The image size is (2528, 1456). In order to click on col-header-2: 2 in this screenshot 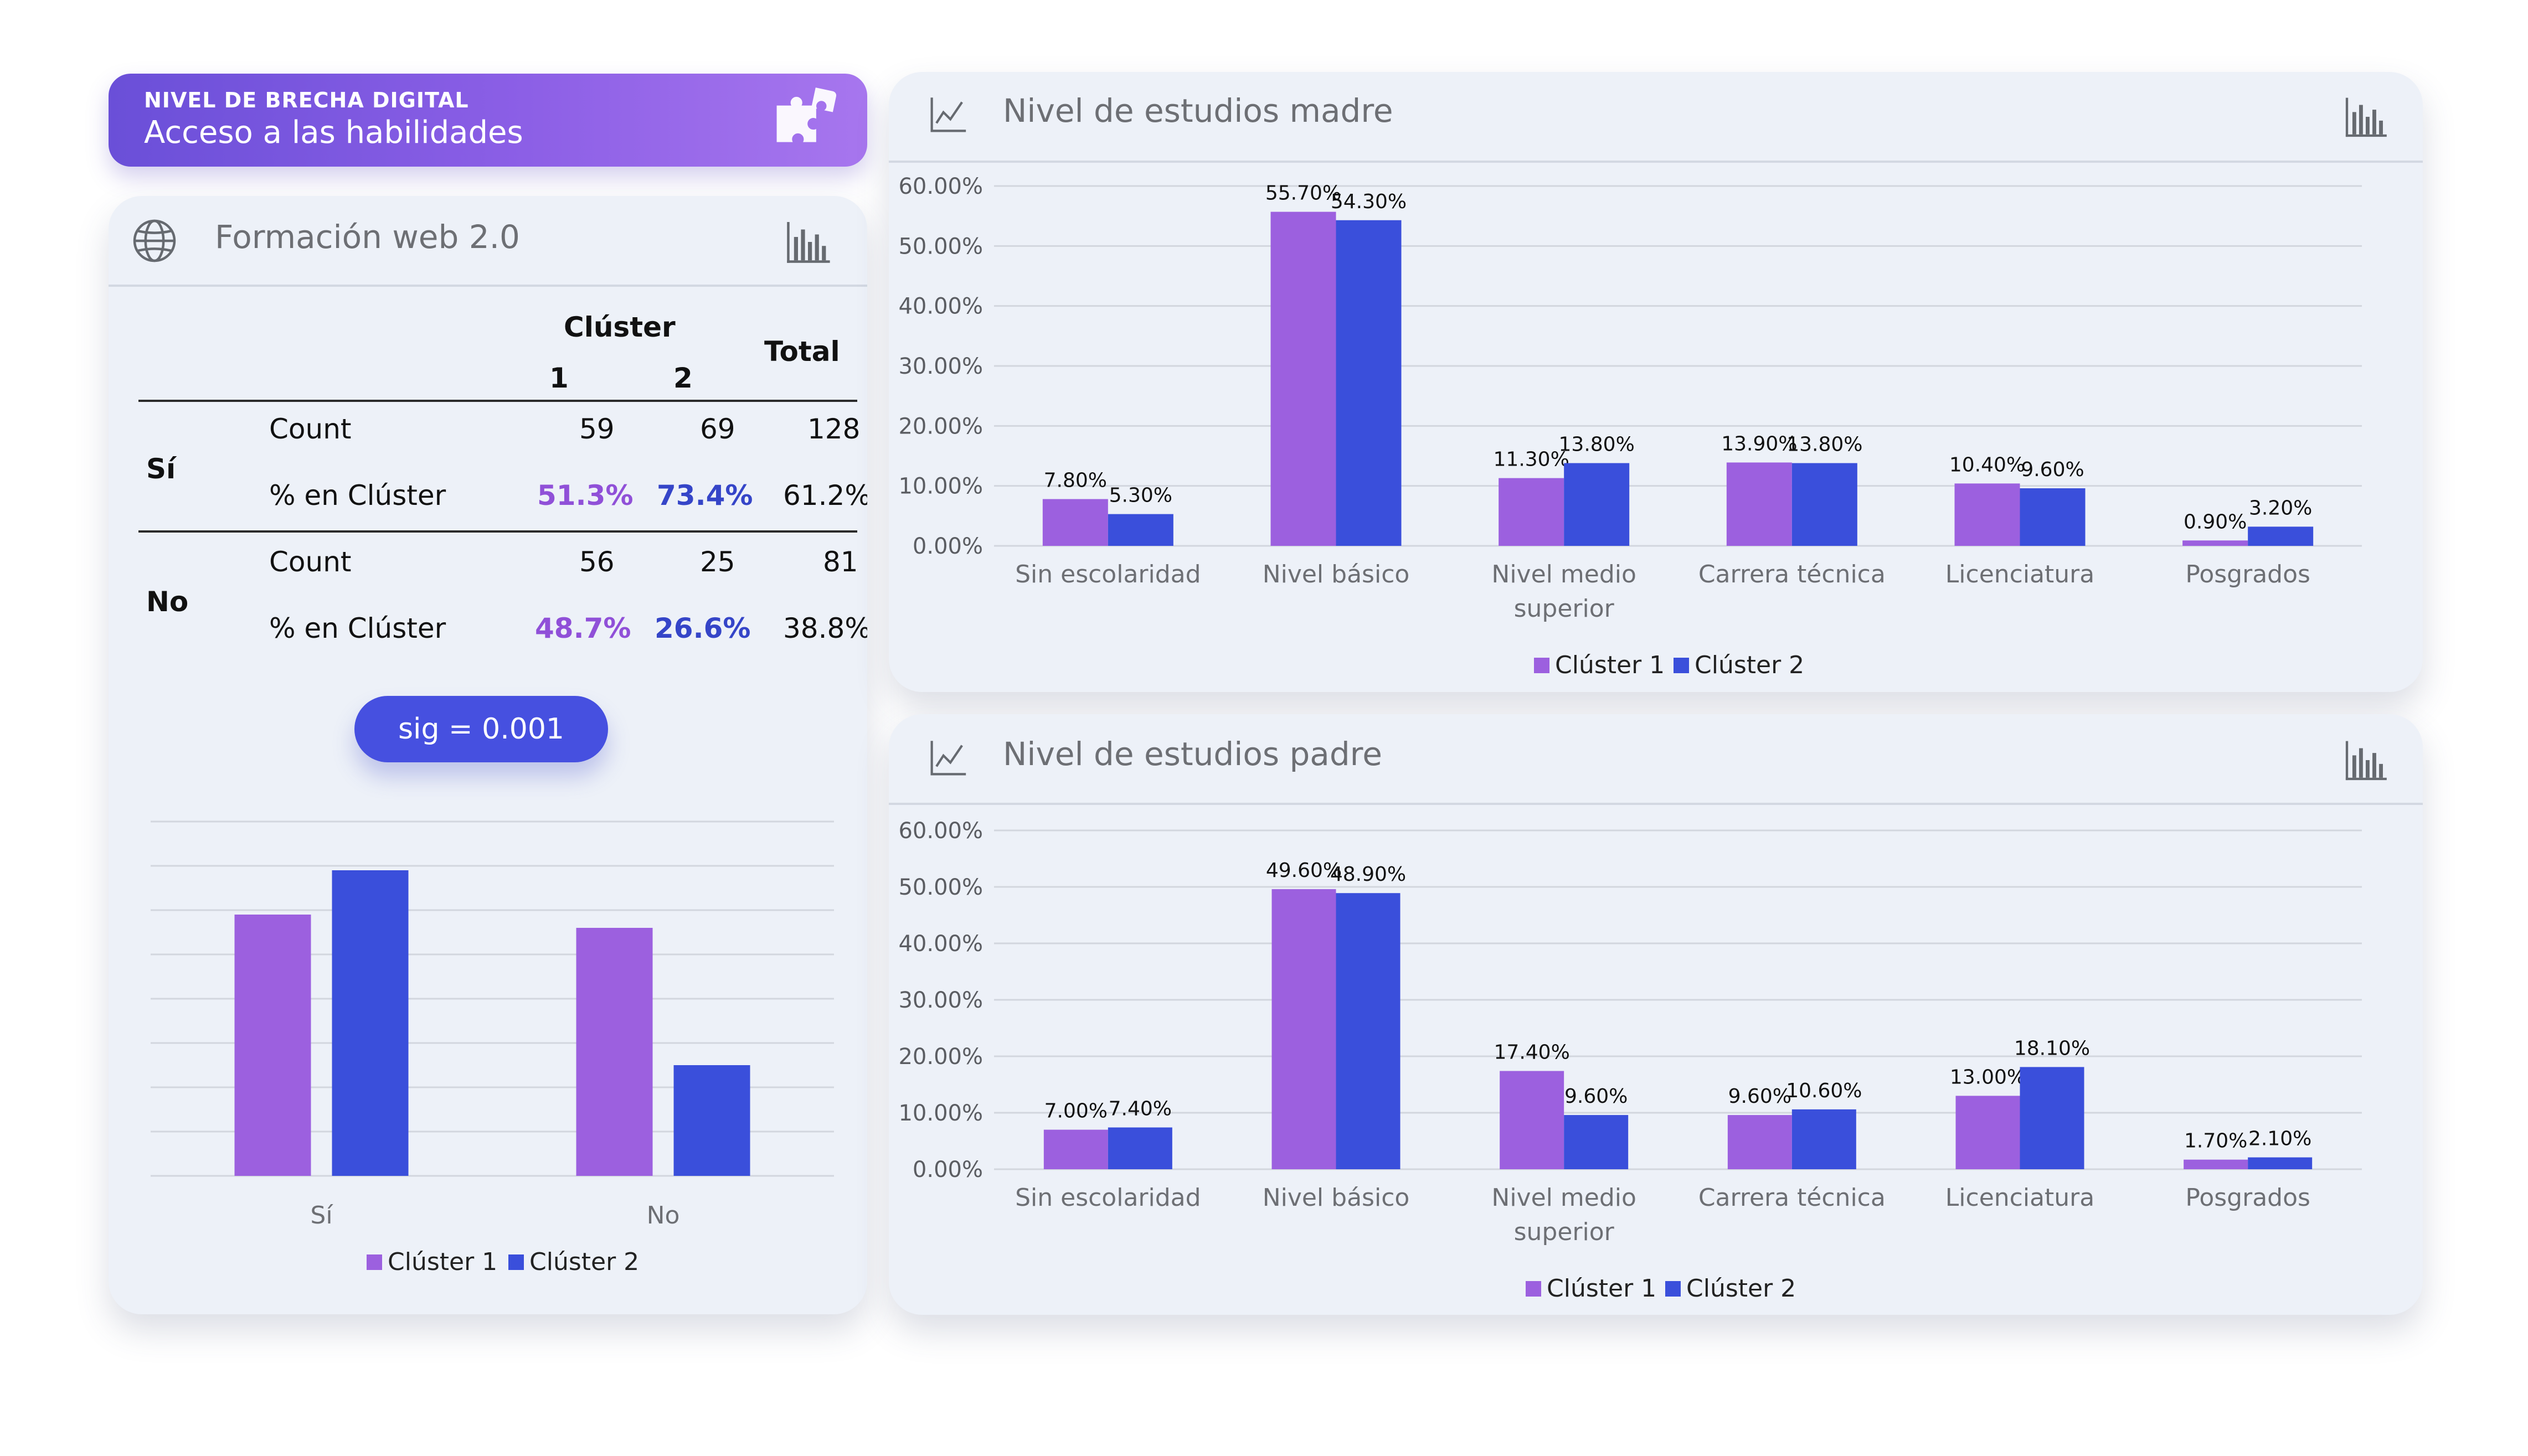, I will do `click(683, 378)`.